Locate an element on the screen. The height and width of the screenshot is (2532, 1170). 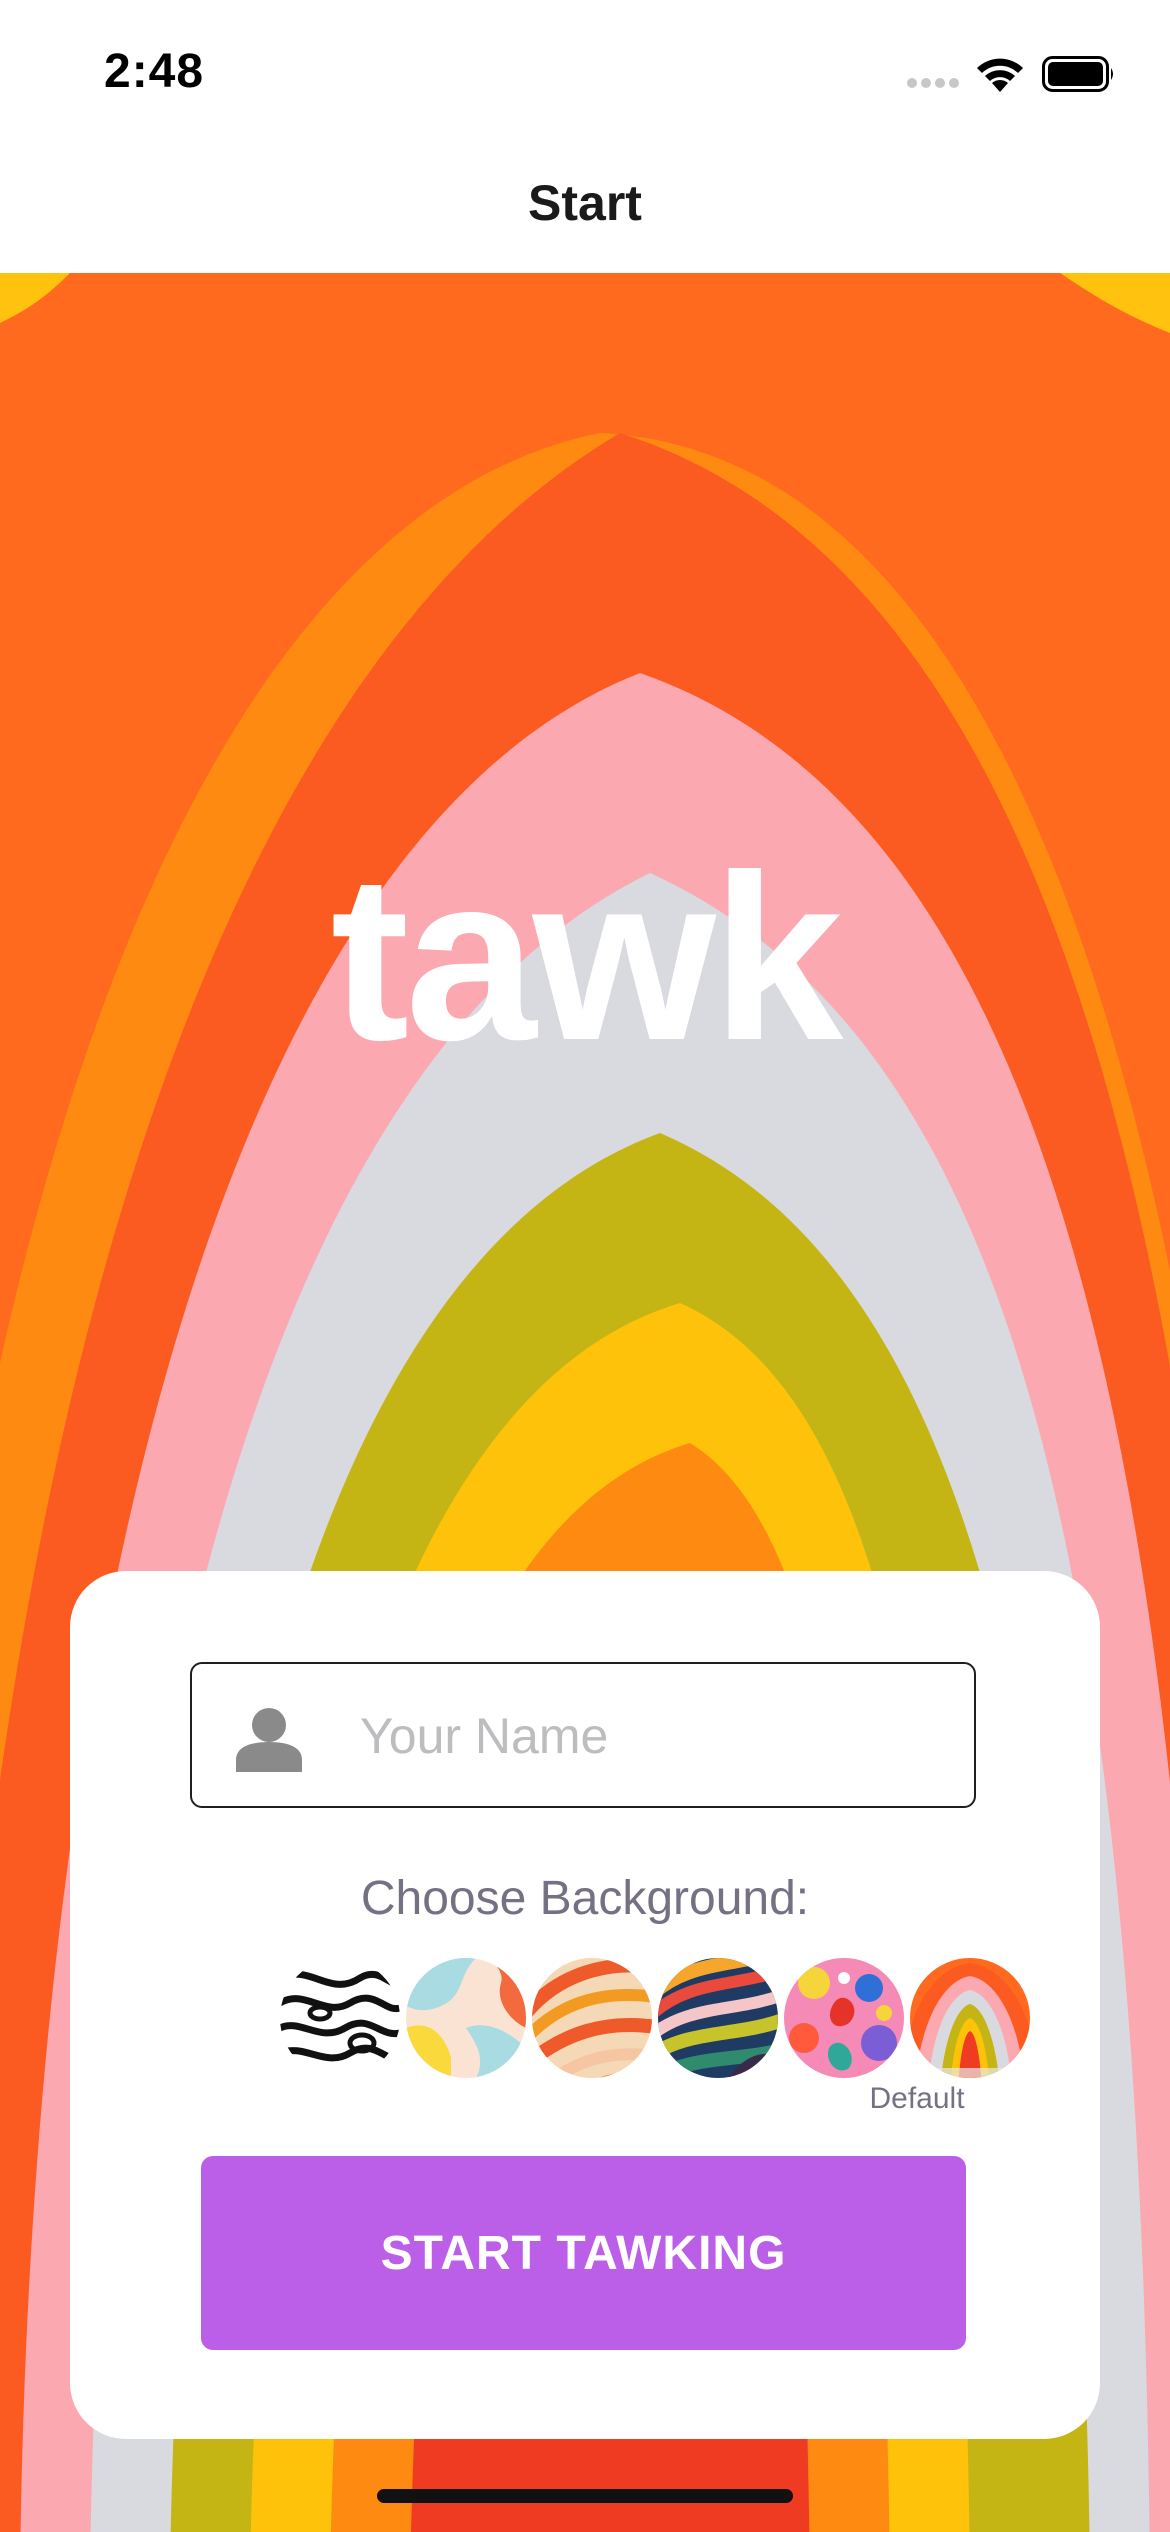
background-option-orange-stripes is located at coordinates (592, 2018).